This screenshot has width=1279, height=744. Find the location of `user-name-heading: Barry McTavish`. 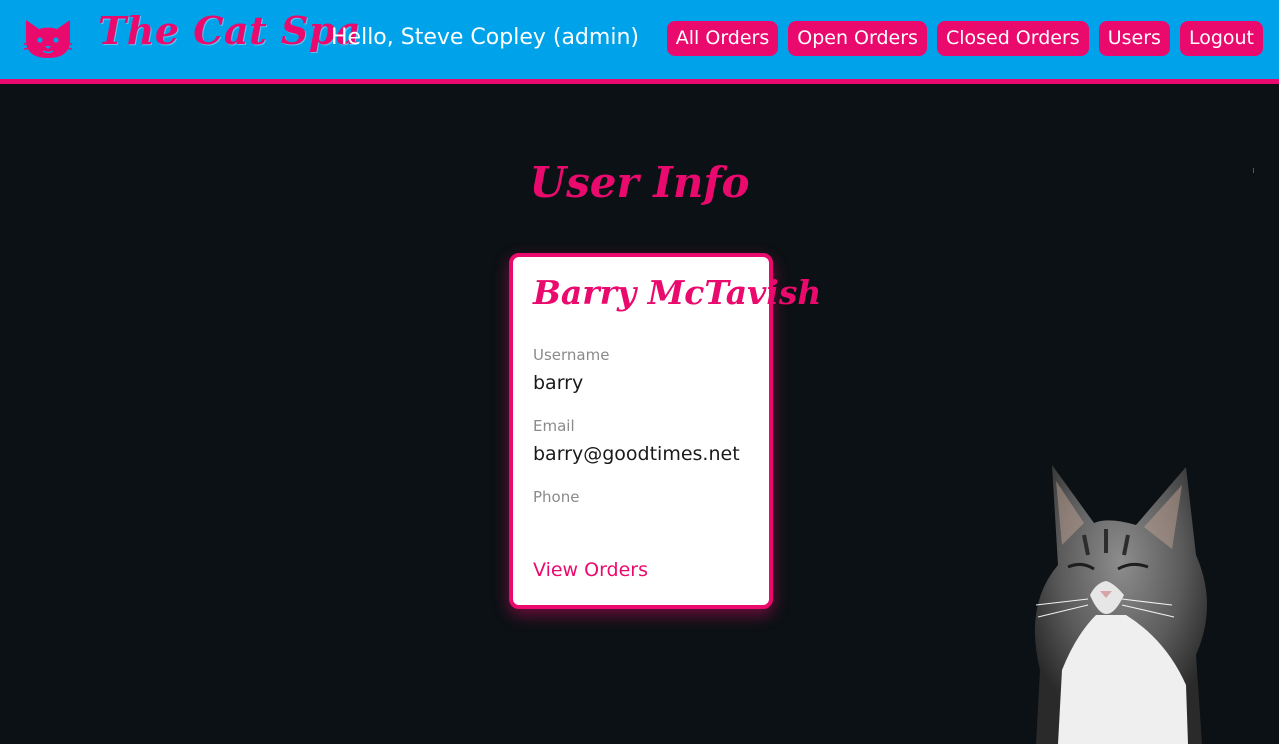

user-name-heading: Barry McTavish is located at coordinates (677, 292).